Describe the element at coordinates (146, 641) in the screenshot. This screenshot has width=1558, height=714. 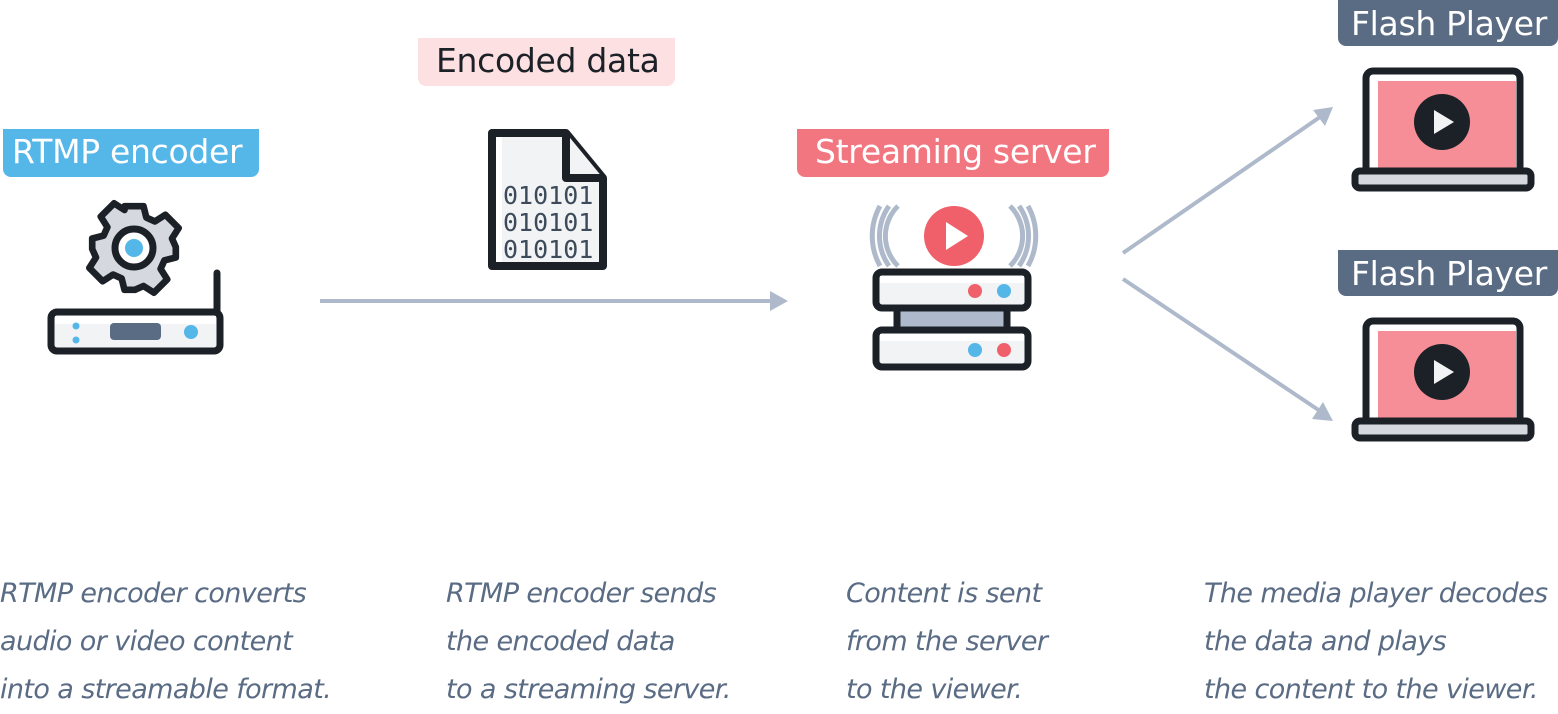
I see `caption-line: audio or video content` at that location.